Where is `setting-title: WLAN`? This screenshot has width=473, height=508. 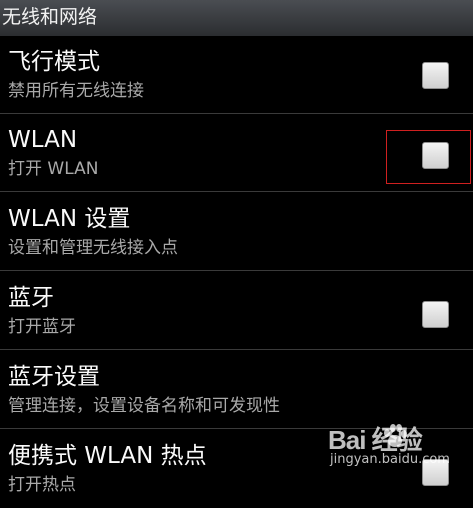 setting-title: WLAN is located at coordinates (43, 140).